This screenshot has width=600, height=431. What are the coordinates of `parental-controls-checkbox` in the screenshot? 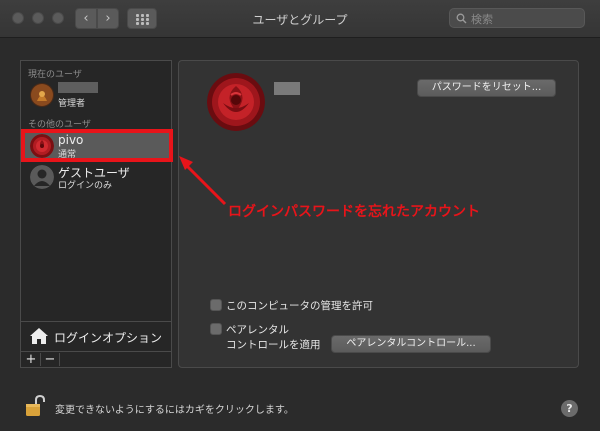 It's located at (216, 329).